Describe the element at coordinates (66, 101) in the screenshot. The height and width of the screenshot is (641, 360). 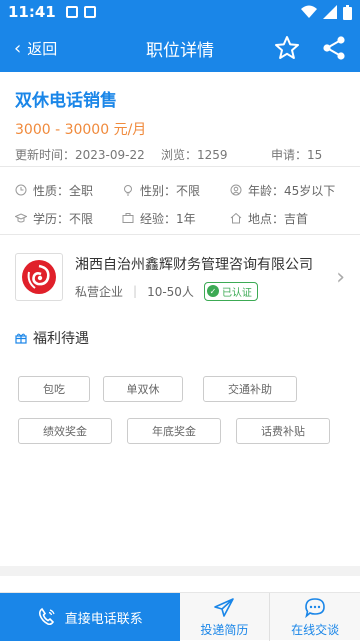
I see `job-title: 双休电话销售` at that location.